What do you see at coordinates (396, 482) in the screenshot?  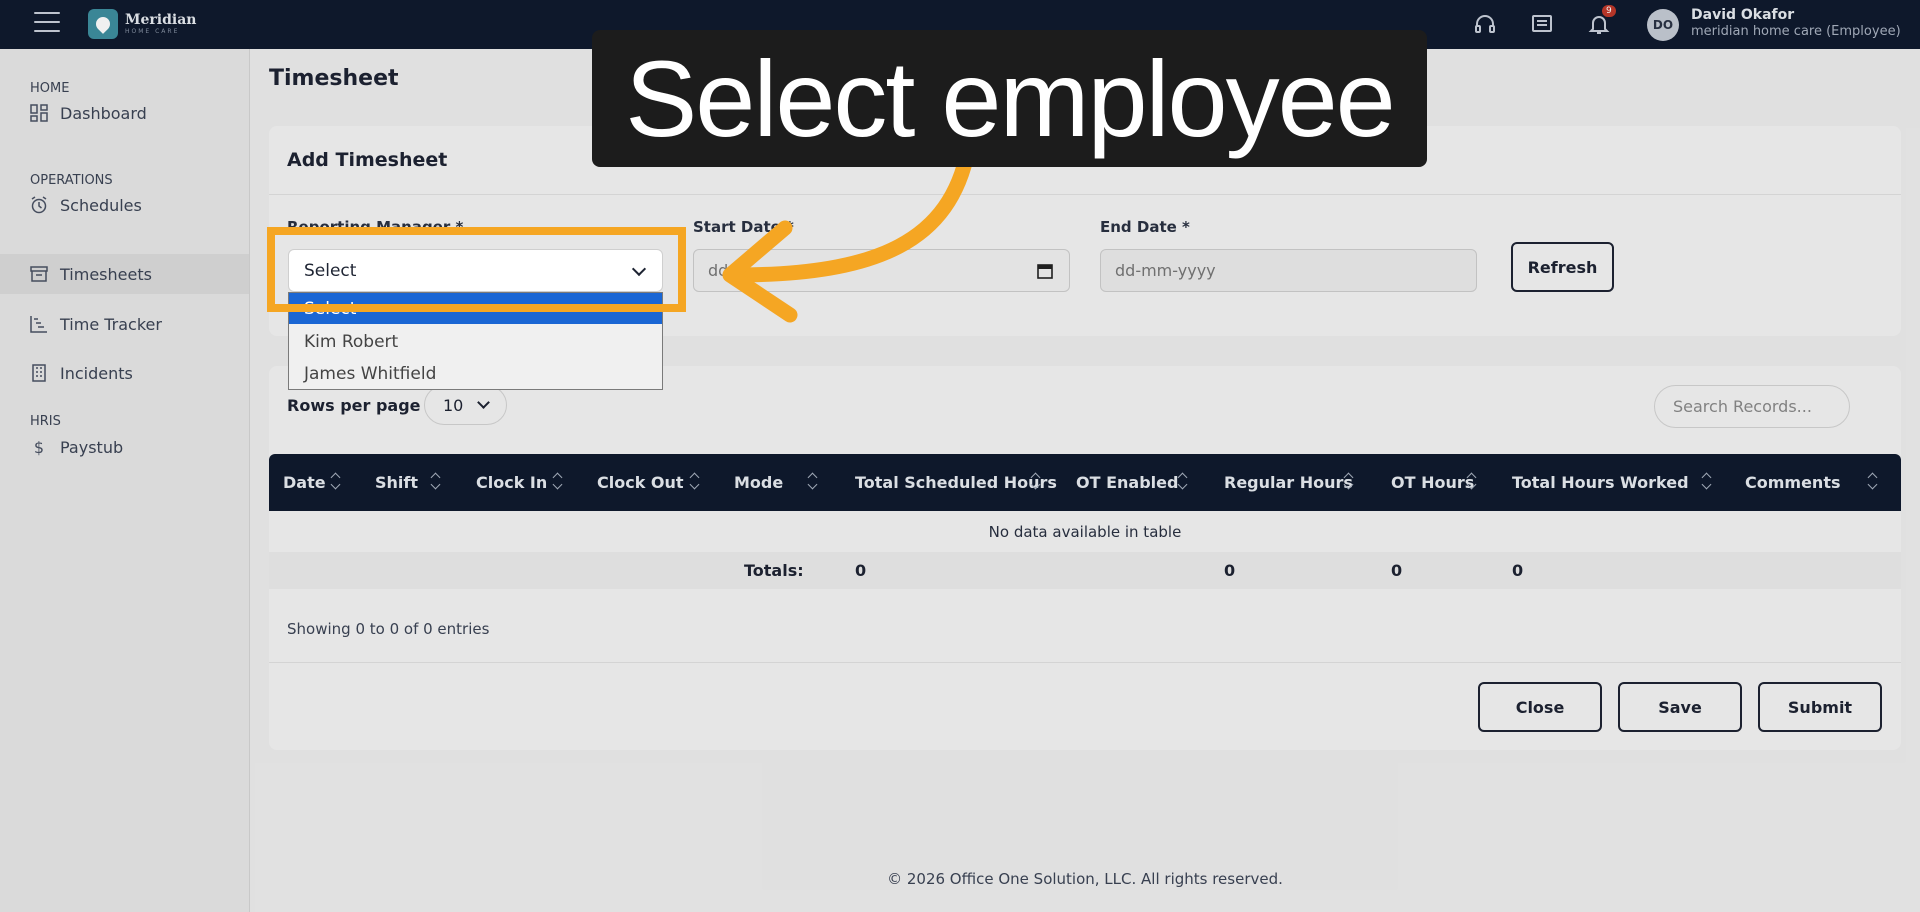 I see `column-shift: Shift` at bounding box center [396, 482].